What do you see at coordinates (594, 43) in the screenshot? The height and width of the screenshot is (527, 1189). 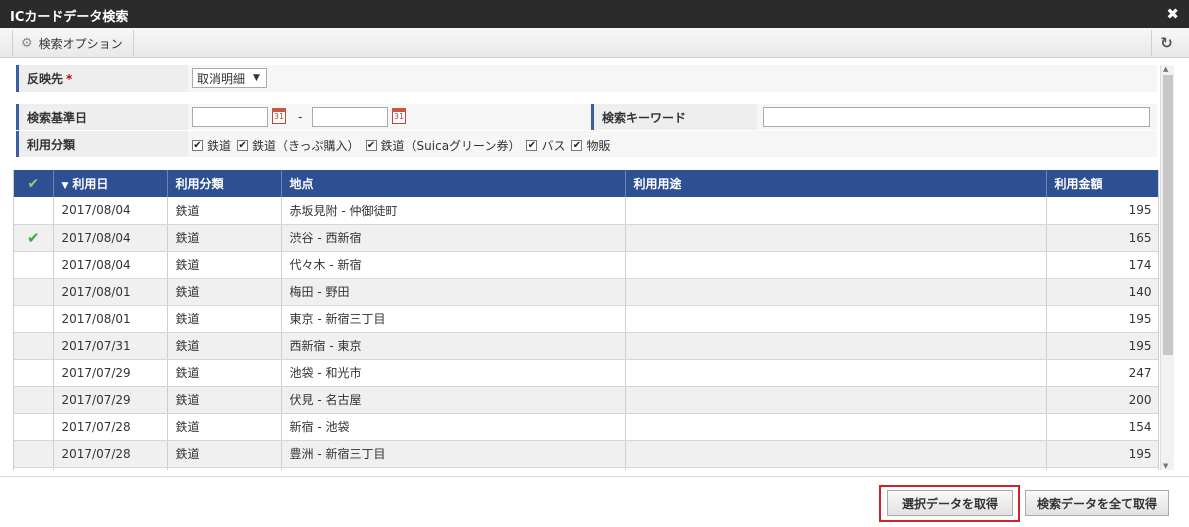 I see `toolbar: ⚙ 検索オプション ↻` at bounding box center [594, 43].